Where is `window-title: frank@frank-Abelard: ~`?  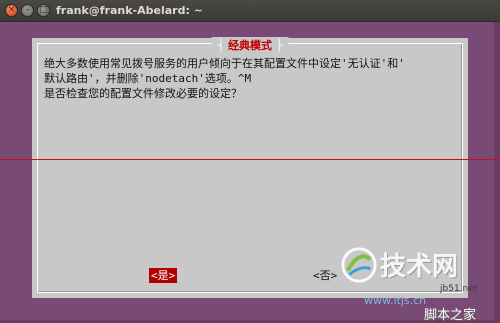 window-title: frank@frank-Abelard: ~ is located at coordinates (129, 10).